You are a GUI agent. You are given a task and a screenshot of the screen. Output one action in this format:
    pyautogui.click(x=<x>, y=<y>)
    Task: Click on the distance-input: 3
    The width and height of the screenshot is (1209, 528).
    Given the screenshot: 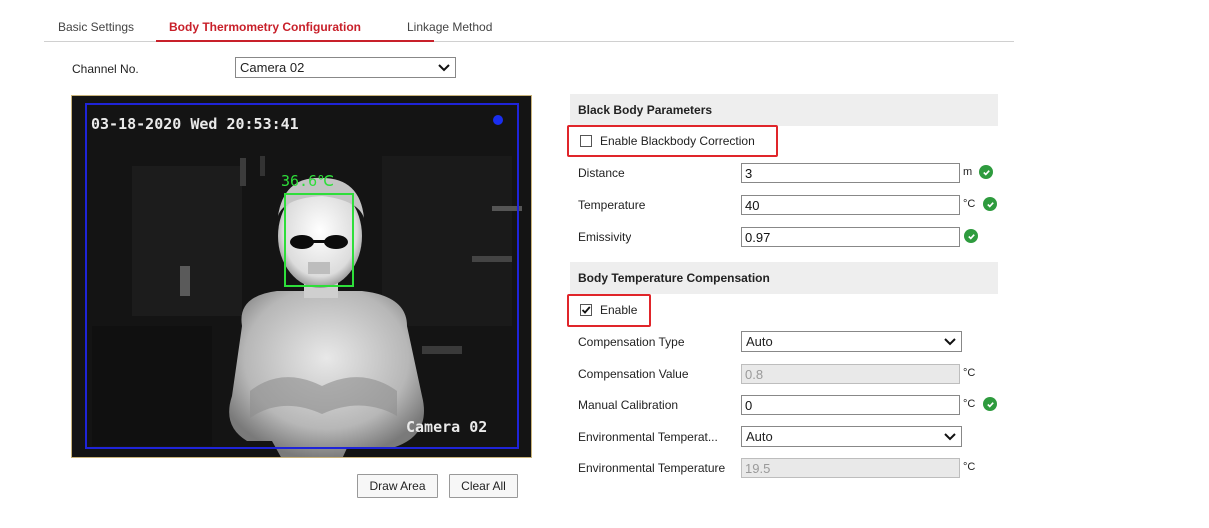 What is the action you would take?
    pyautogui.click(x=850, y=173)
    